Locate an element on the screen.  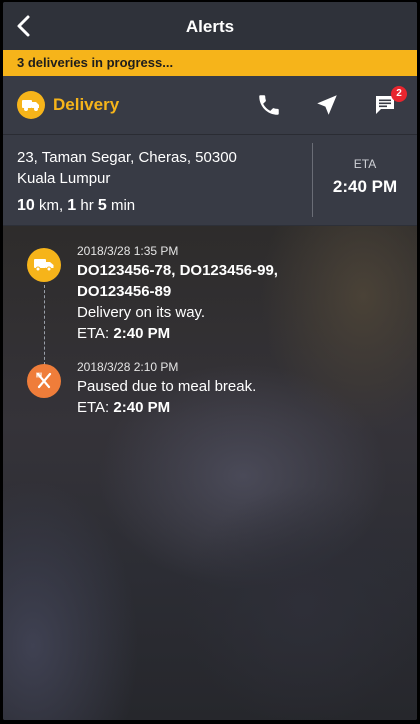
call-button is located at coordinates (269, 105).